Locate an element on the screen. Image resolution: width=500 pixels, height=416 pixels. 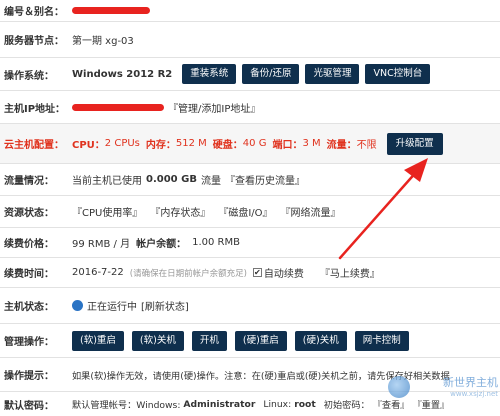
resources-label: 资源状态： is located at coordinates (29, 213).